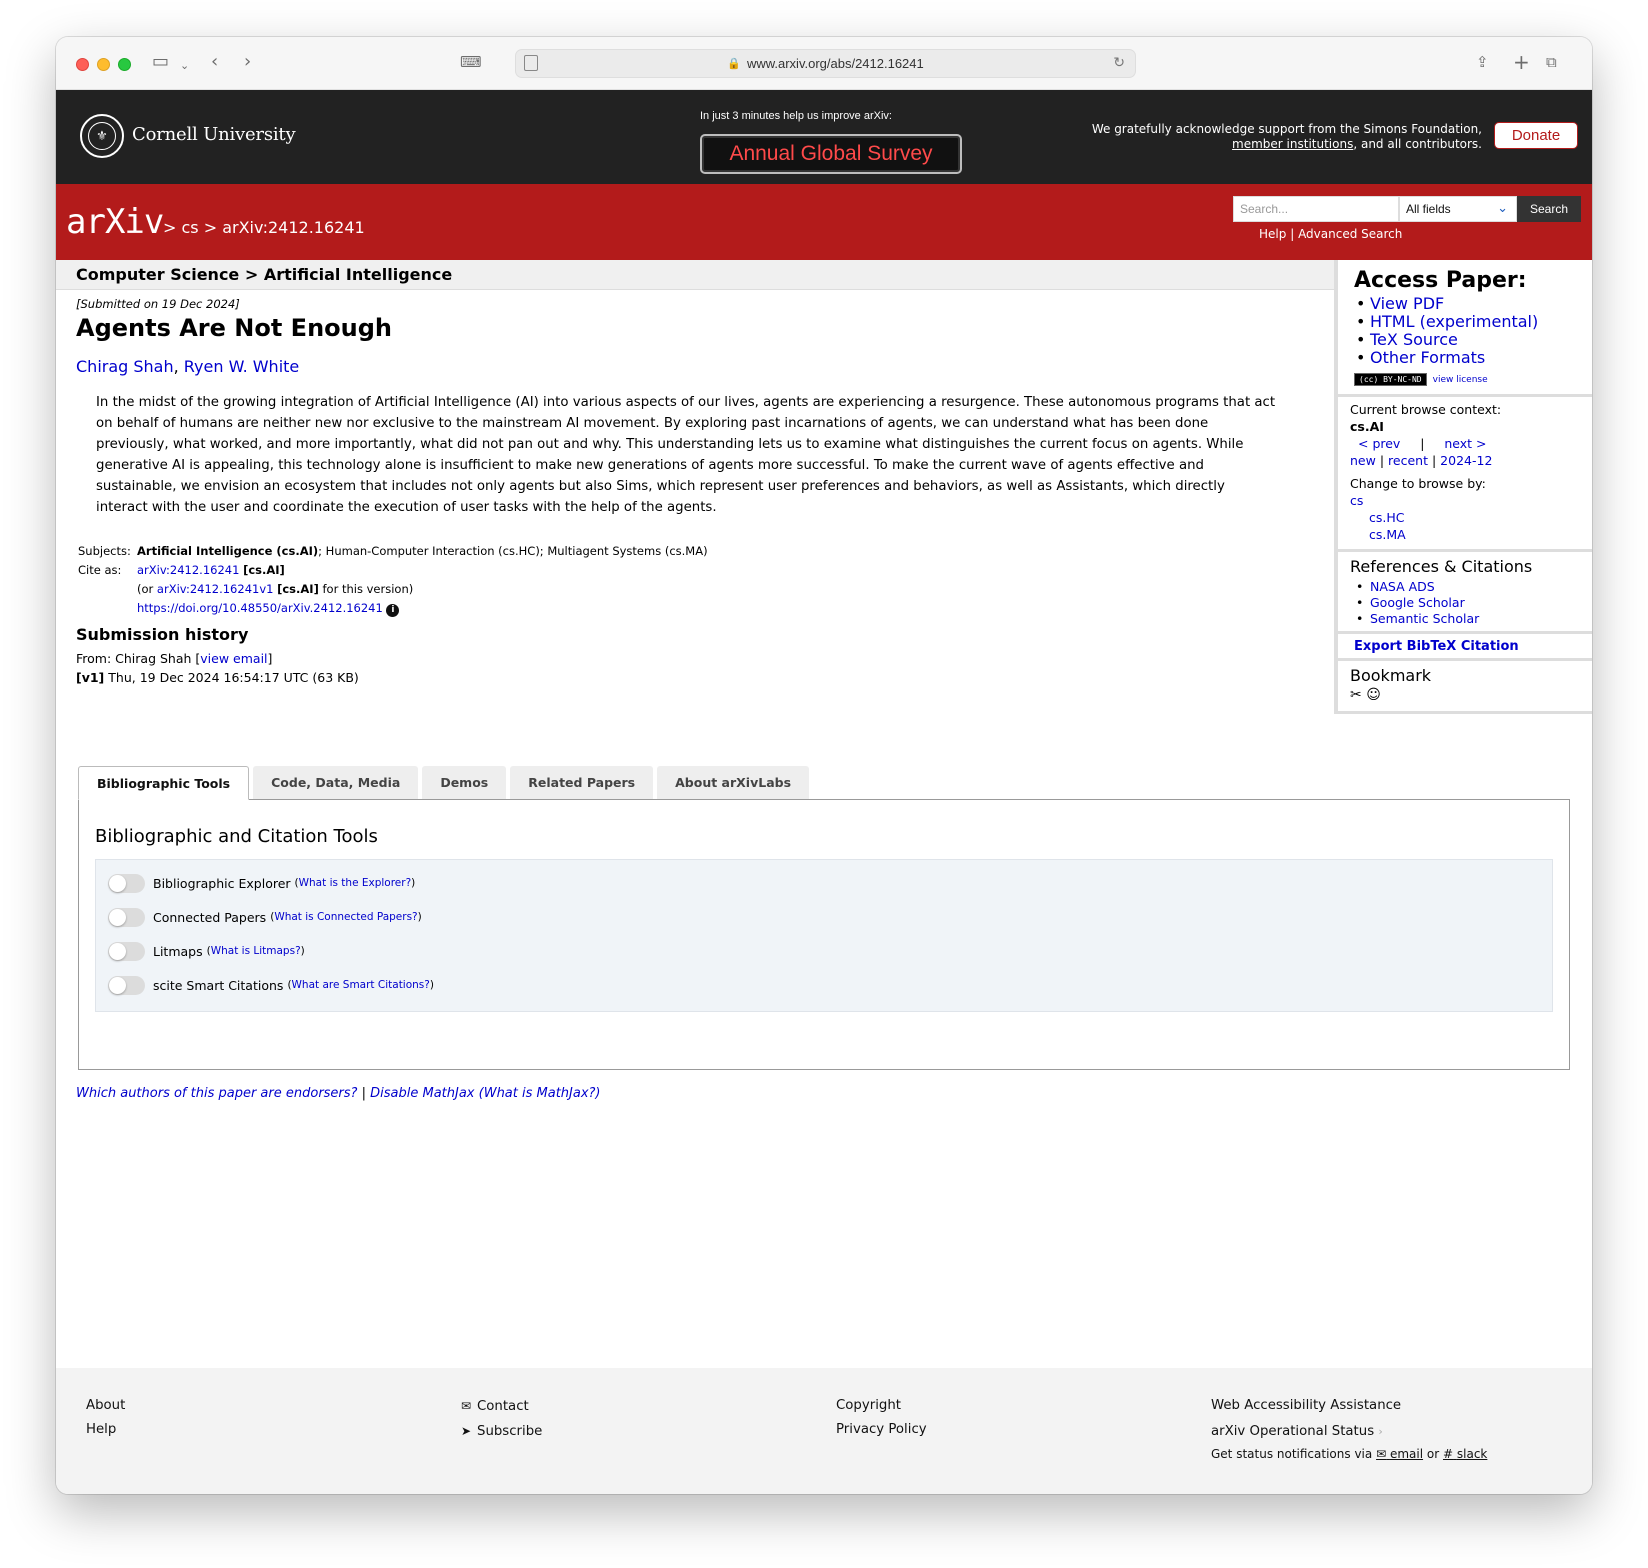  Describe the element at coordinates (214, 134) in the screenshot. I see `cornell-name: Cornell University` at that location.